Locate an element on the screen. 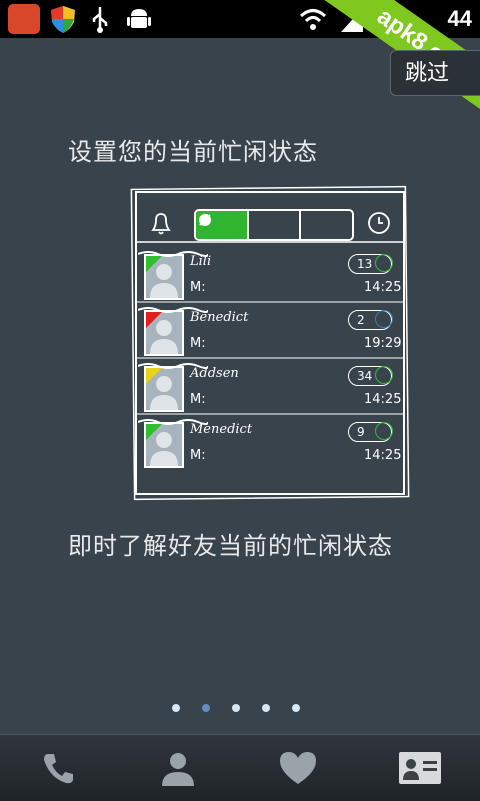 The image size is (480, 801). page-title: 设置您的当前忙闲状态 is located at coordinates (193, 152).